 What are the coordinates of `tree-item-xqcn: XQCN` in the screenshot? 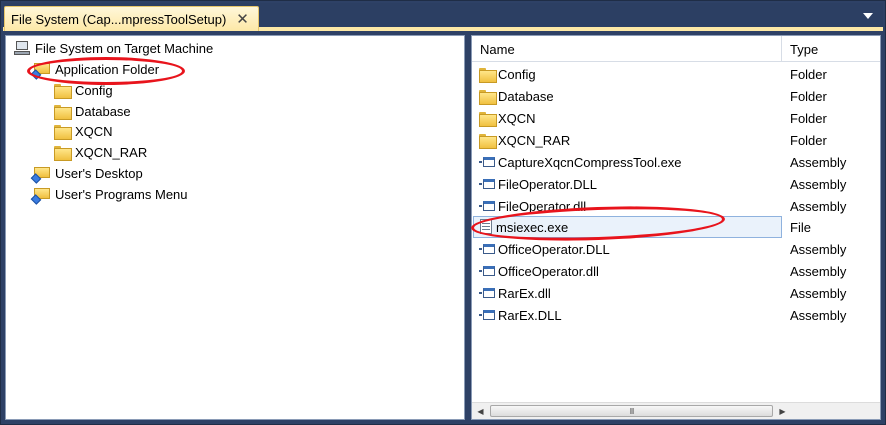 It's located at (83, 131).